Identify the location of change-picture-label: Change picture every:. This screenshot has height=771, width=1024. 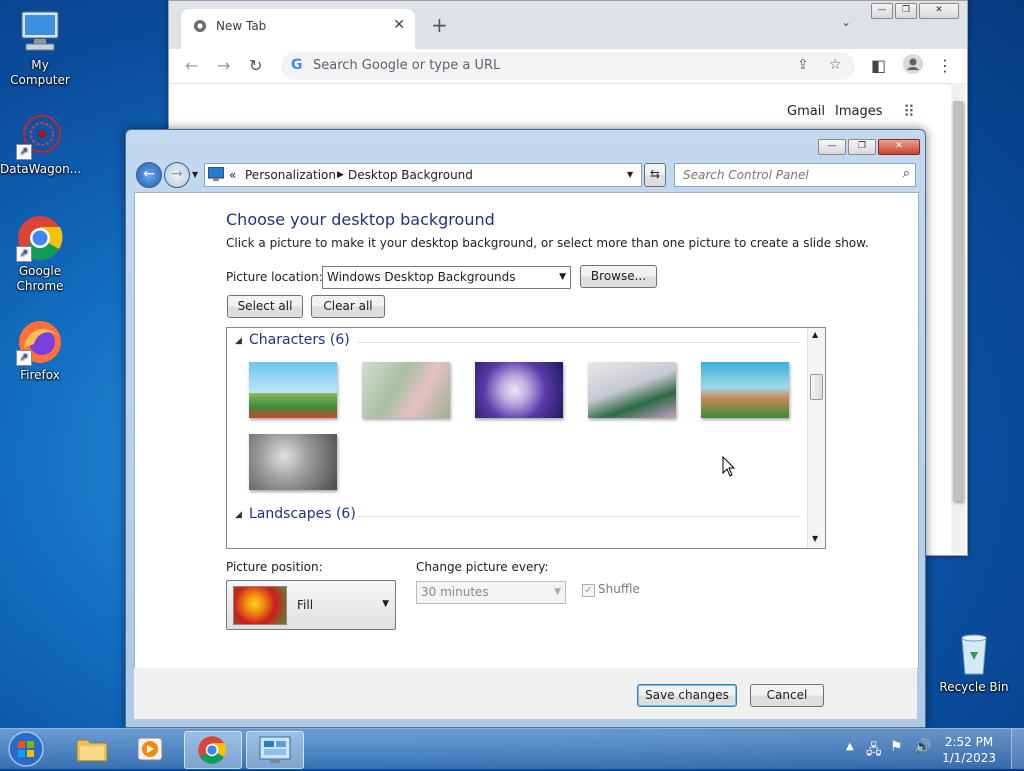
(482, 567).